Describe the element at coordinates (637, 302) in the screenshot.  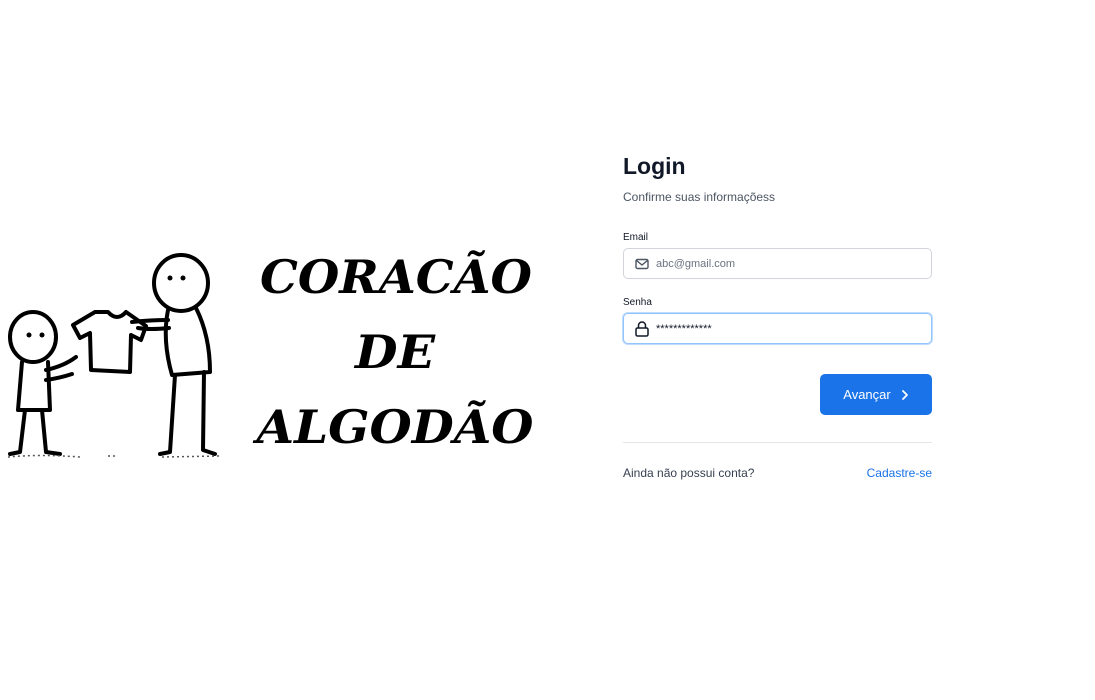
I see `password-label: Senha` at that location.